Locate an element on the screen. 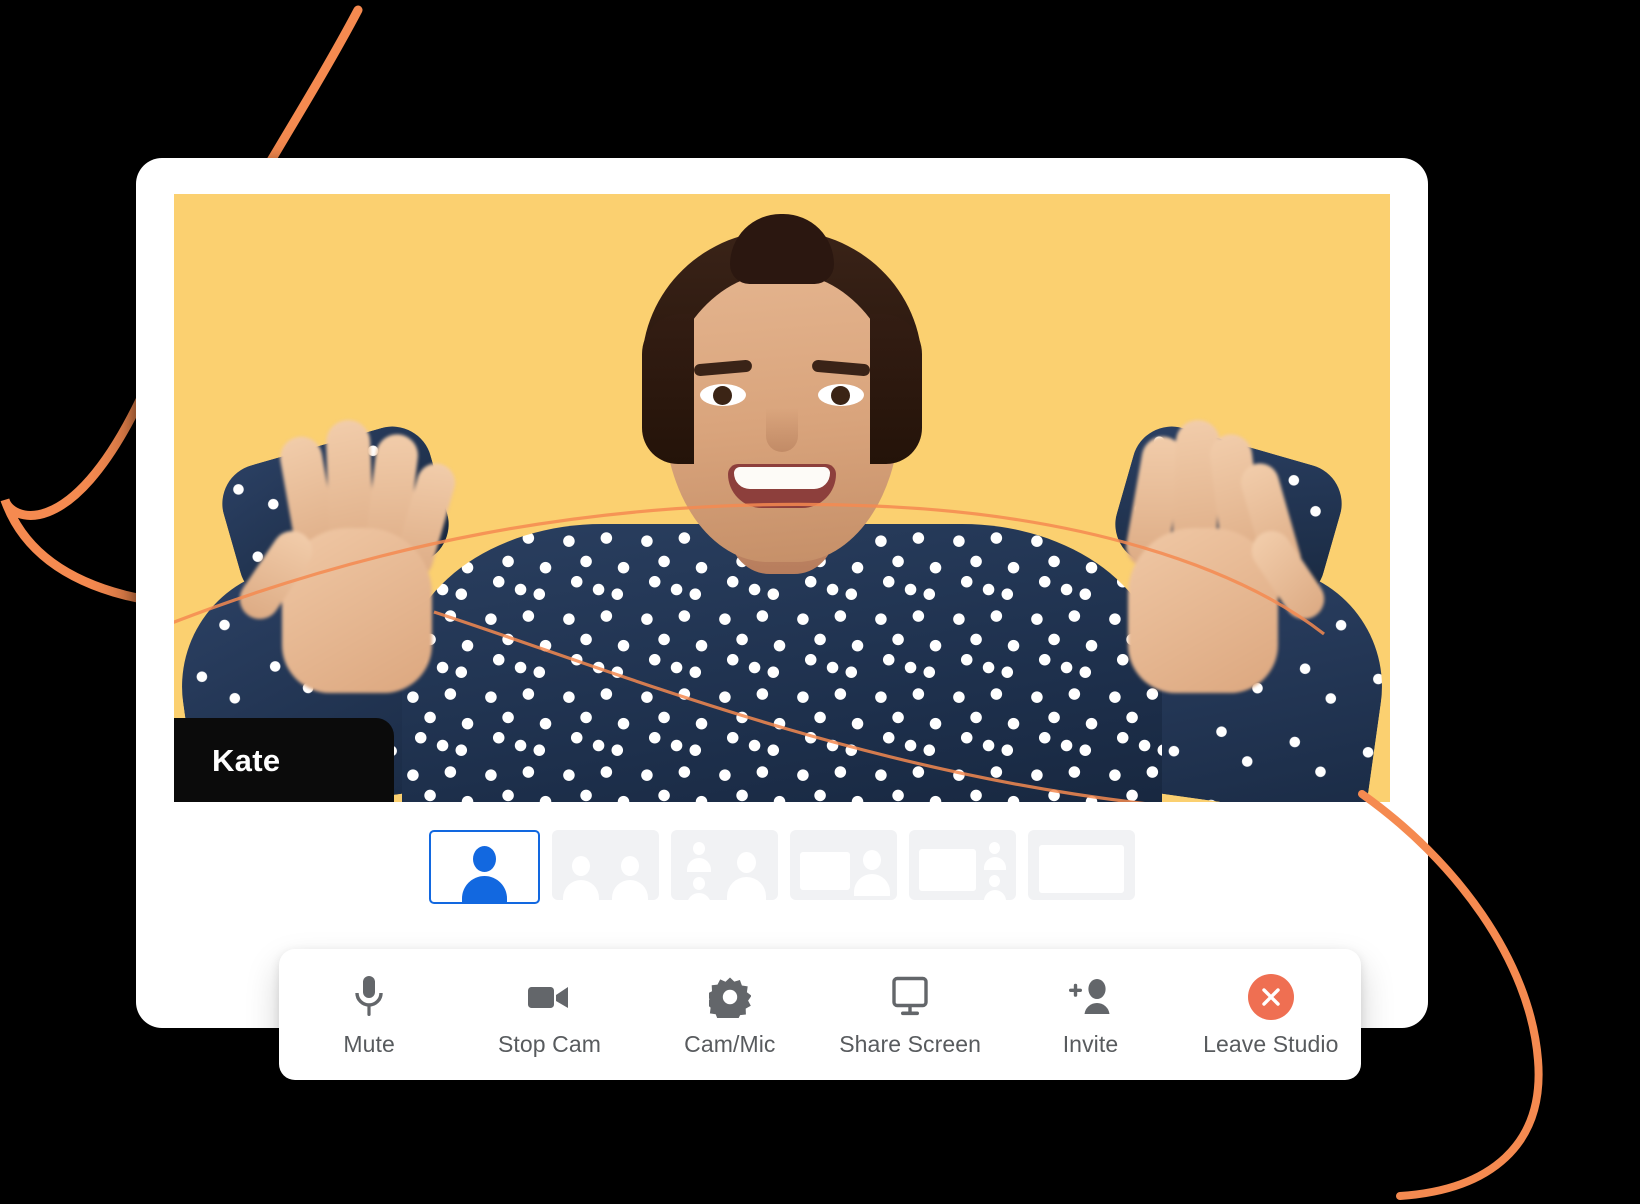  layout-option-single-speaker is located at coordinates (484, 867).